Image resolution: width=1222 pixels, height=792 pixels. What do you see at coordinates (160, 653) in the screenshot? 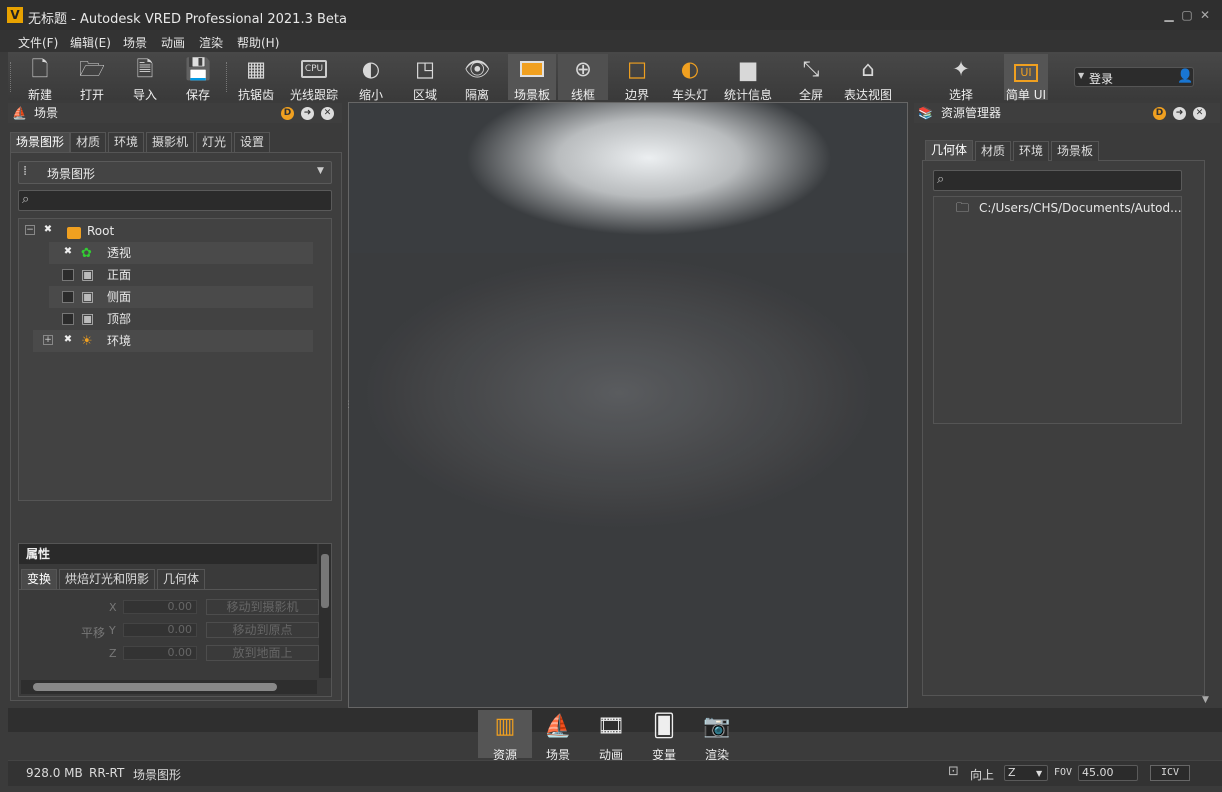
I see `translate-z-input: 0.00` at bounding box center [160, 653].